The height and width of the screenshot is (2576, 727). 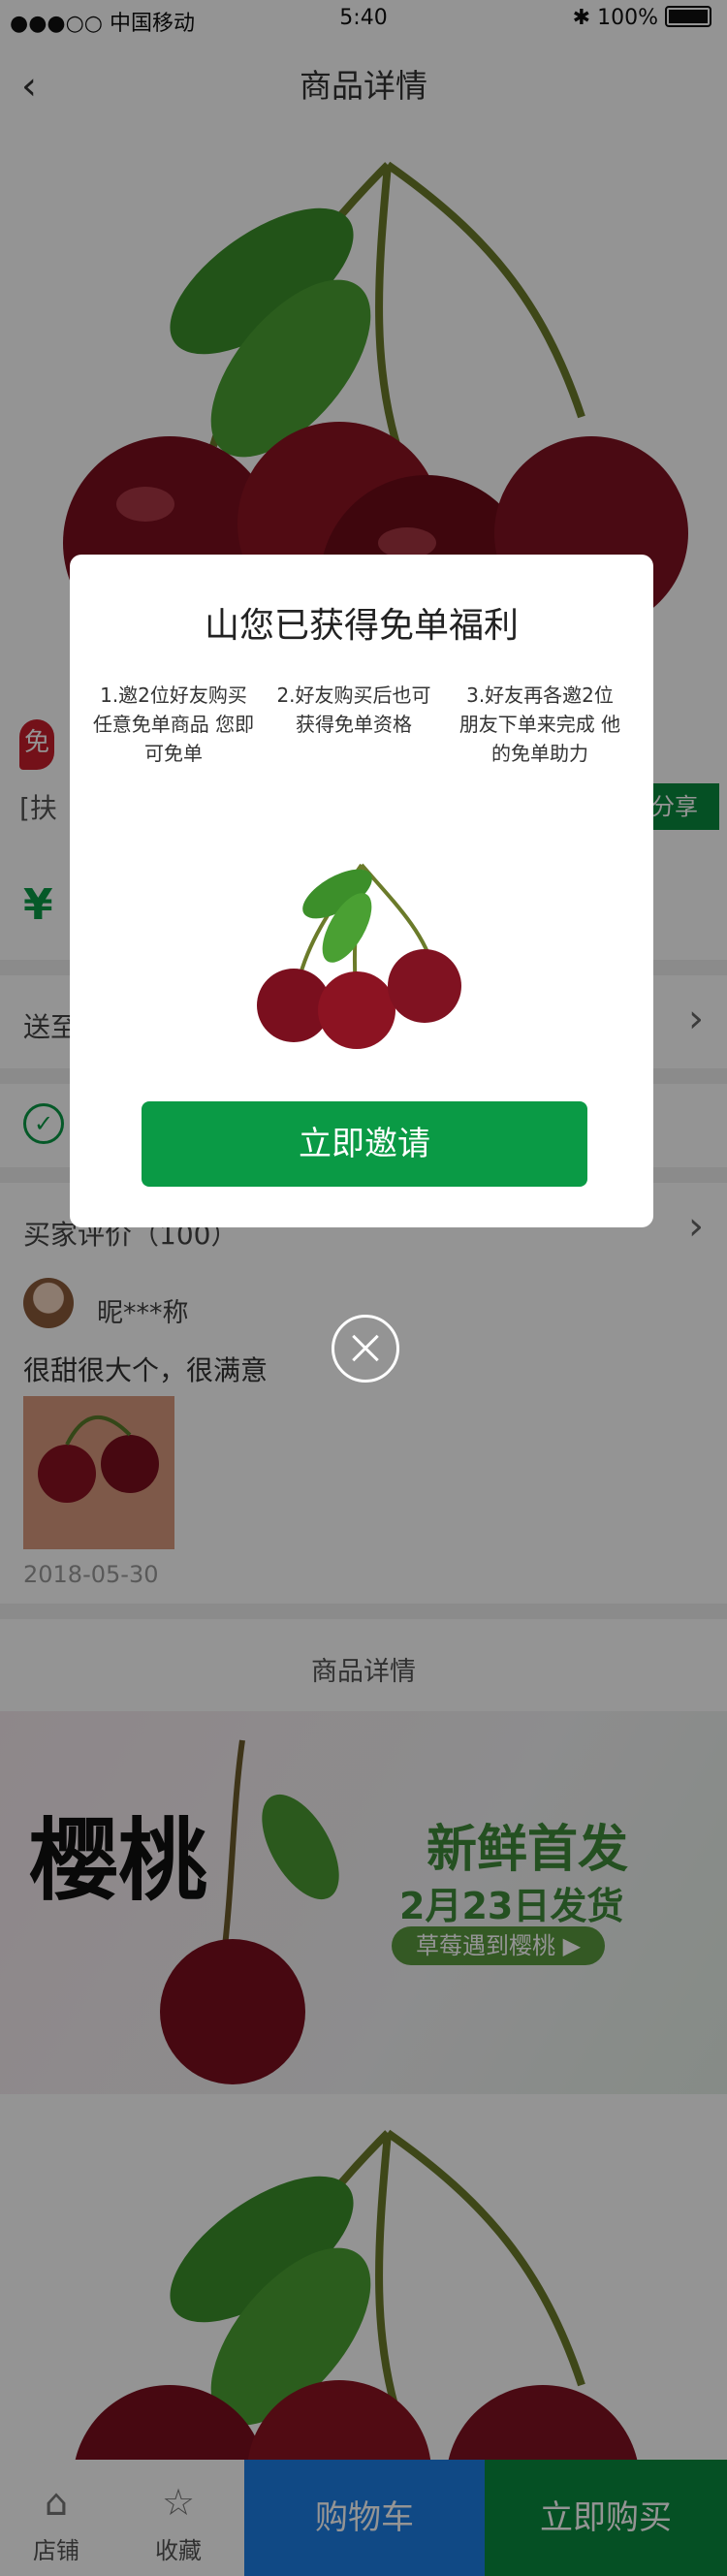 I want to click on modal-step-2: 2.好友购买后也可 获得免单资格, so click(x=353, y=710).